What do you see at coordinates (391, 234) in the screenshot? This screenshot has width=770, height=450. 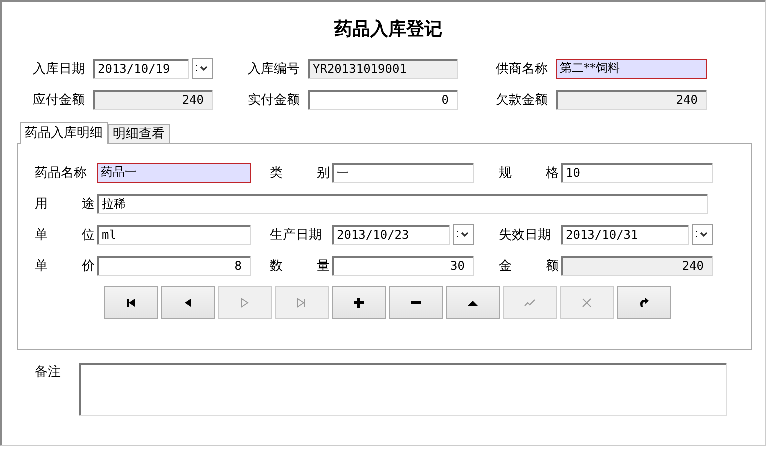 I see `input-field: 2013/10/23` at bounding box center [391, 234].